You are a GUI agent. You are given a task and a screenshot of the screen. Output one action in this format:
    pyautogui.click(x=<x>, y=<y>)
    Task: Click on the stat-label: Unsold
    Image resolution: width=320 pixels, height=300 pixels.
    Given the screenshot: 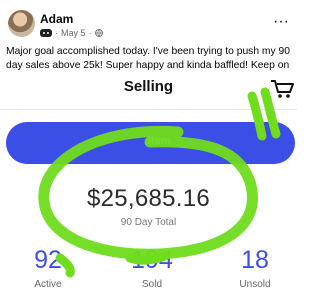 What is the action you would take?
    pyautogui.click(x=255, y=284)
    